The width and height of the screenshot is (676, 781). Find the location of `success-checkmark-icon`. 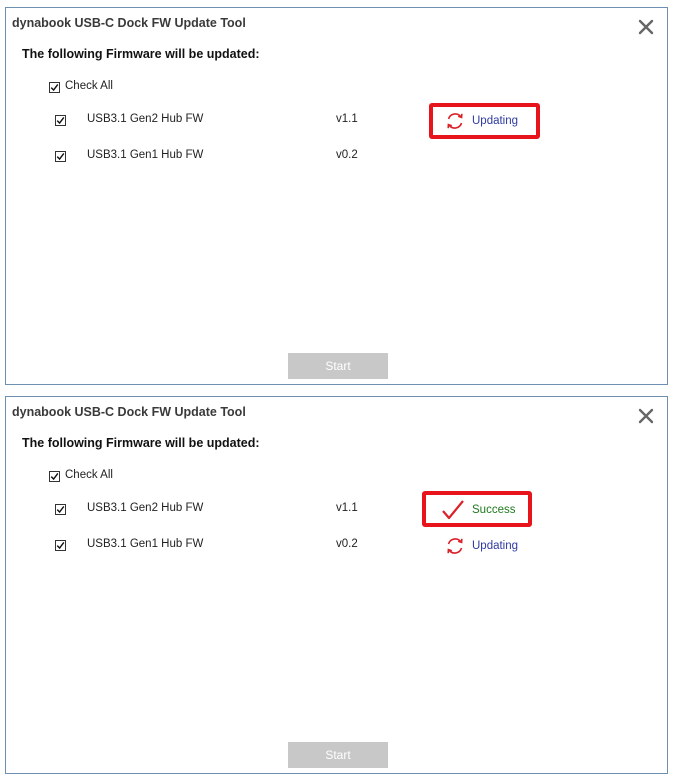

success-checkmark-icon is located at coordinates (453, 510).